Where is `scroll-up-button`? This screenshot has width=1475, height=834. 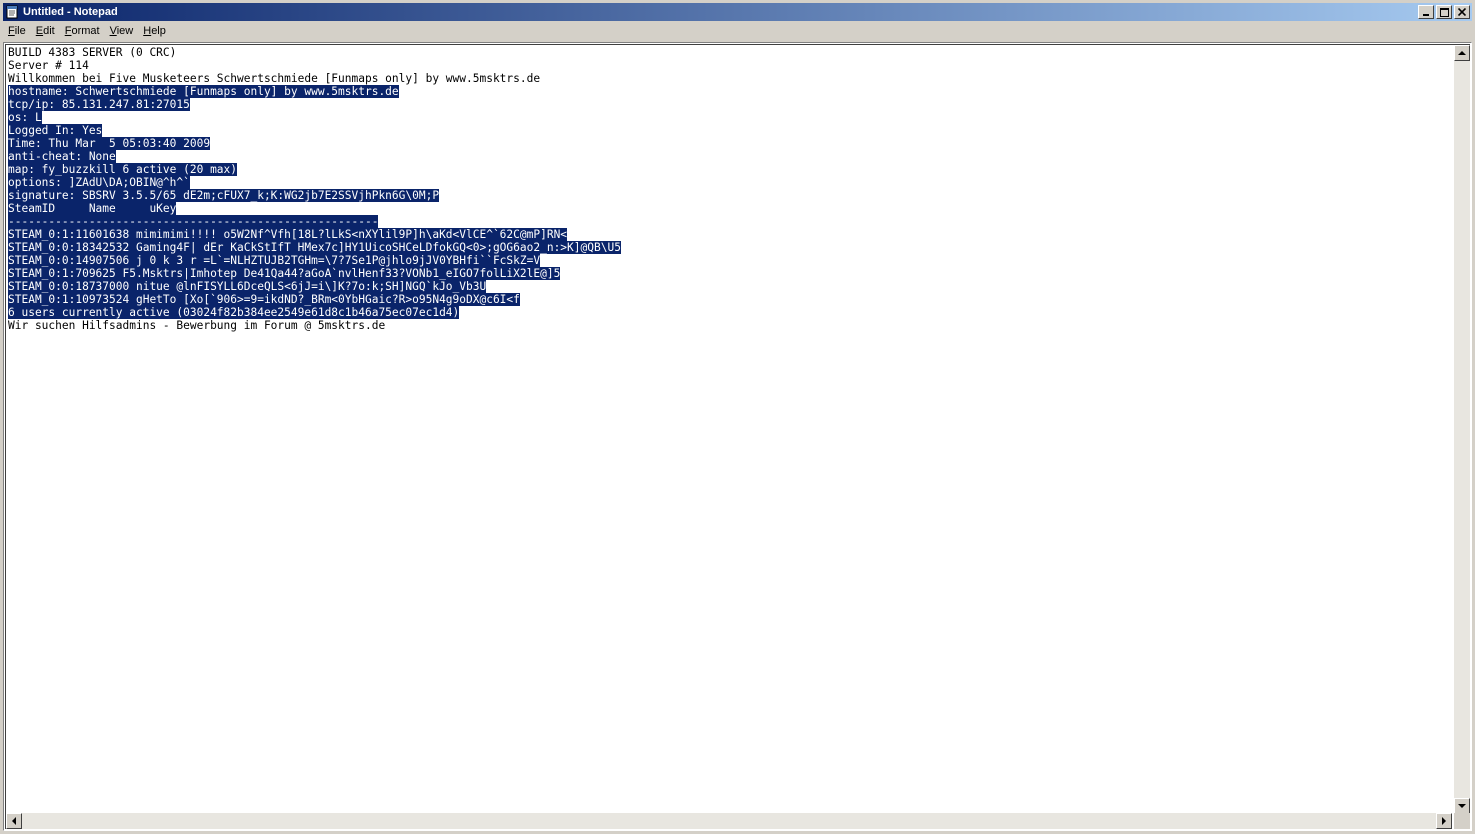 scroll-up-button is located at coordinates (1462, 53).